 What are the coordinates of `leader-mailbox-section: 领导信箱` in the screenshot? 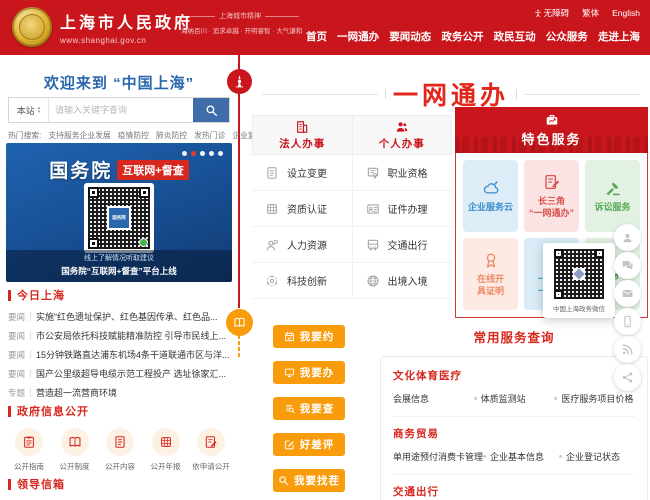 It's located at (120, 484).